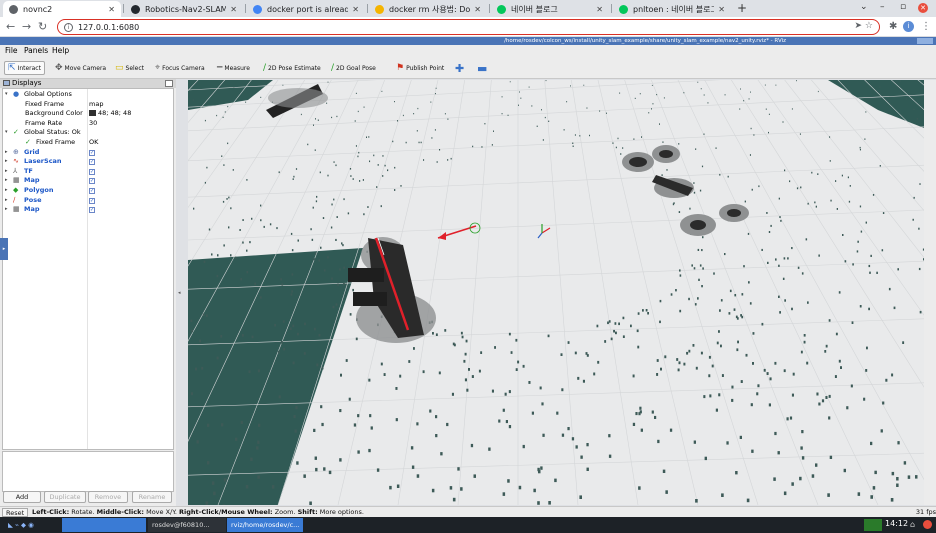  I want to click on browser-tab-1: Robotics-Nav2-SLAM-Exa✕, so click(184, 9).